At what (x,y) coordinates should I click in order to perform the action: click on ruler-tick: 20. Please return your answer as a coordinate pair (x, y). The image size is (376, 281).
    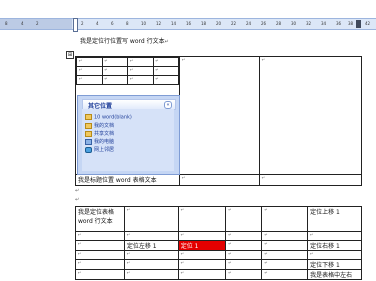
    Looking at the image, I should click on (219, 23).